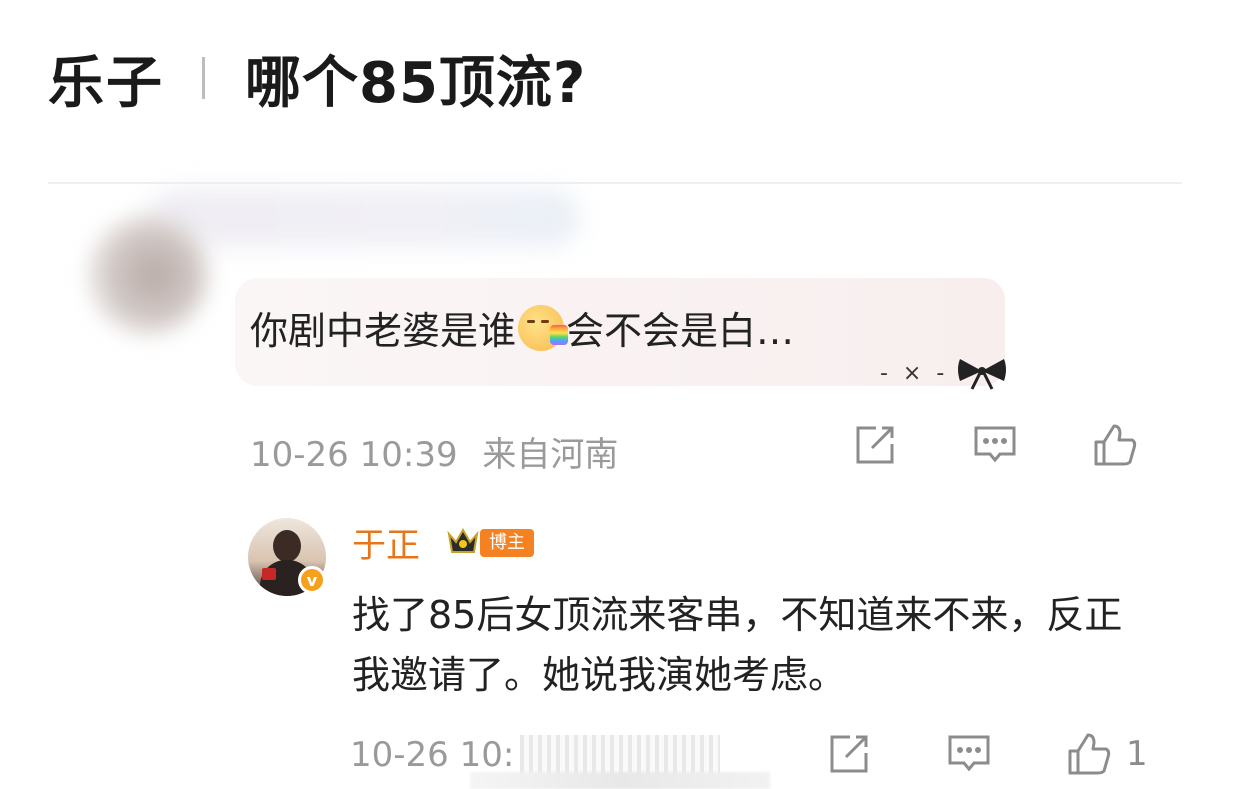 Image resolution: width=1242 pixels, height=789 pixels. Describe the element at coordinates (106, 83) in the screenshot. I see `channel-title: 乐子` at that location.